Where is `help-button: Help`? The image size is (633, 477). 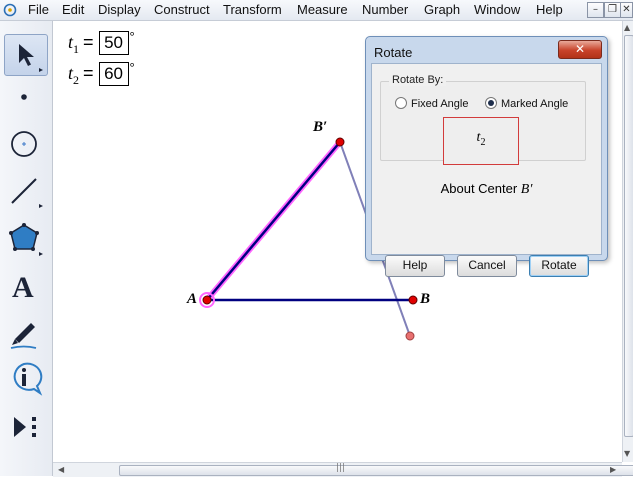
help-button: Help is located at coordinates (415, 266).